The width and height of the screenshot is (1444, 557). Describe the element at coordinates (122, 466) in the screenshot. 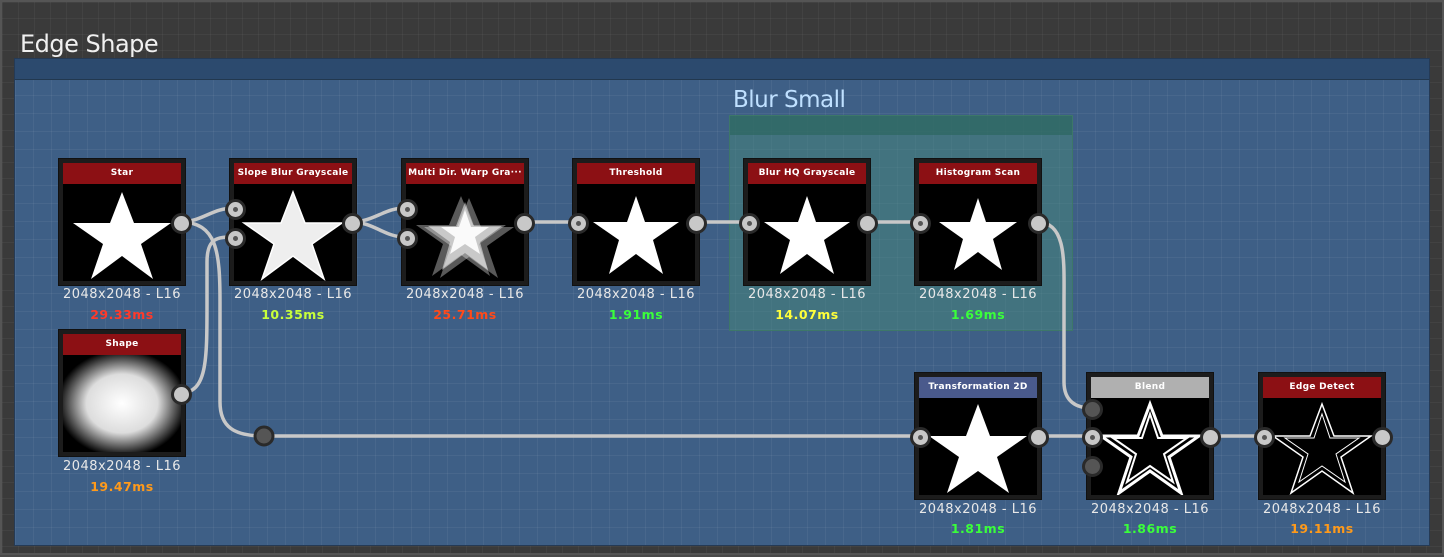

I see `node-shape-resolution: 2048x2048 - L16` at that location.